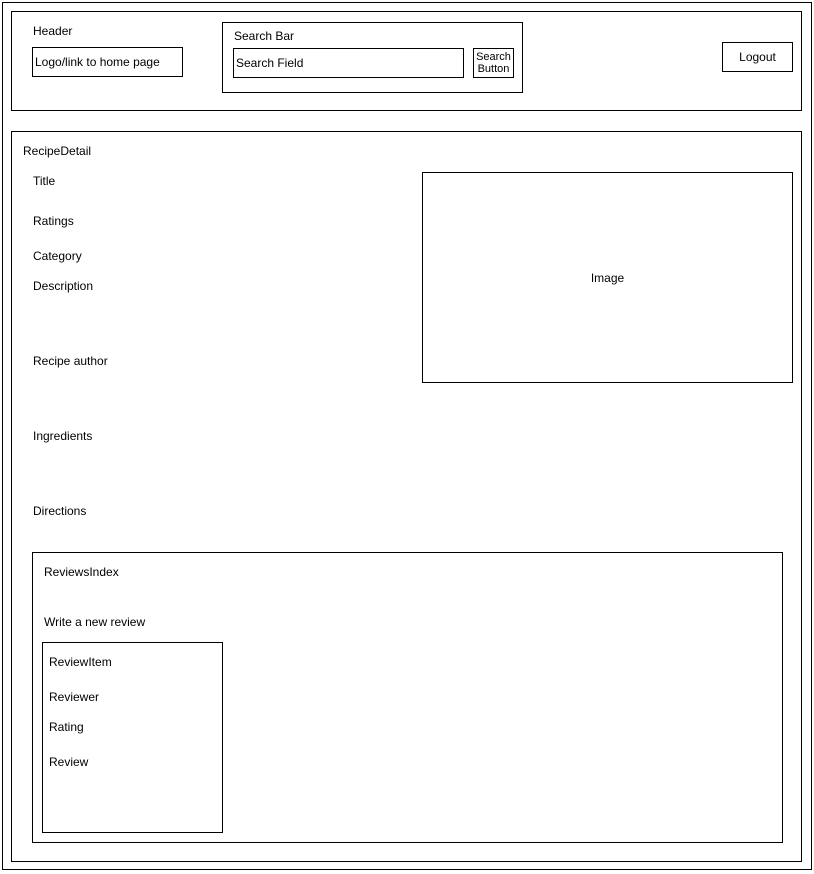  I want to click on review-item: ReviewItem Reviewer Rating Review, so click(132, 737).